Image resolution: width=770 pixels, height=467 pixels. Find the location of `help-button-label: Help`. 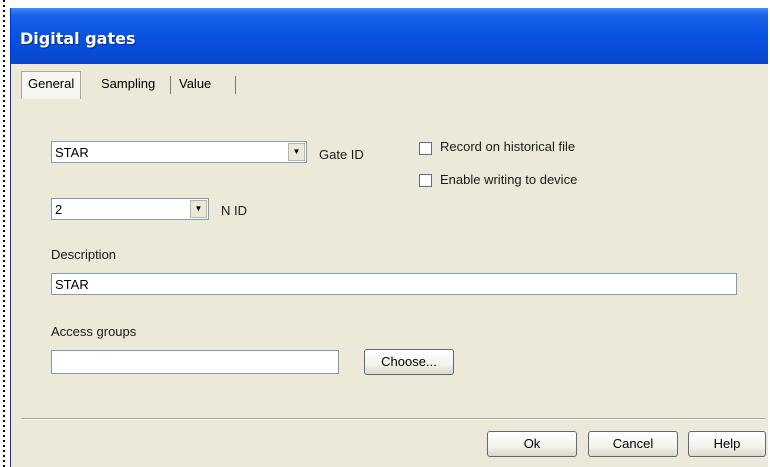

help-button-label: Help is located at coordinates (727, 443).